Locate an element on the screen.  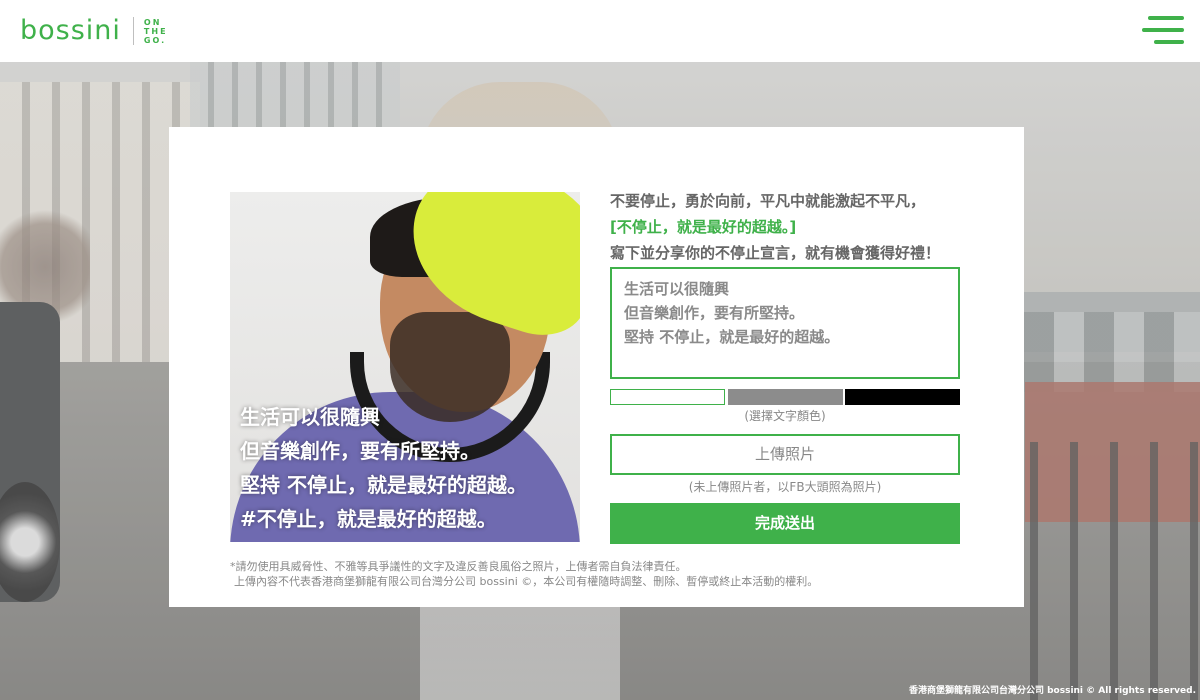
color-hint: (選擇文字顏色) is located at coordinates (785, 416).